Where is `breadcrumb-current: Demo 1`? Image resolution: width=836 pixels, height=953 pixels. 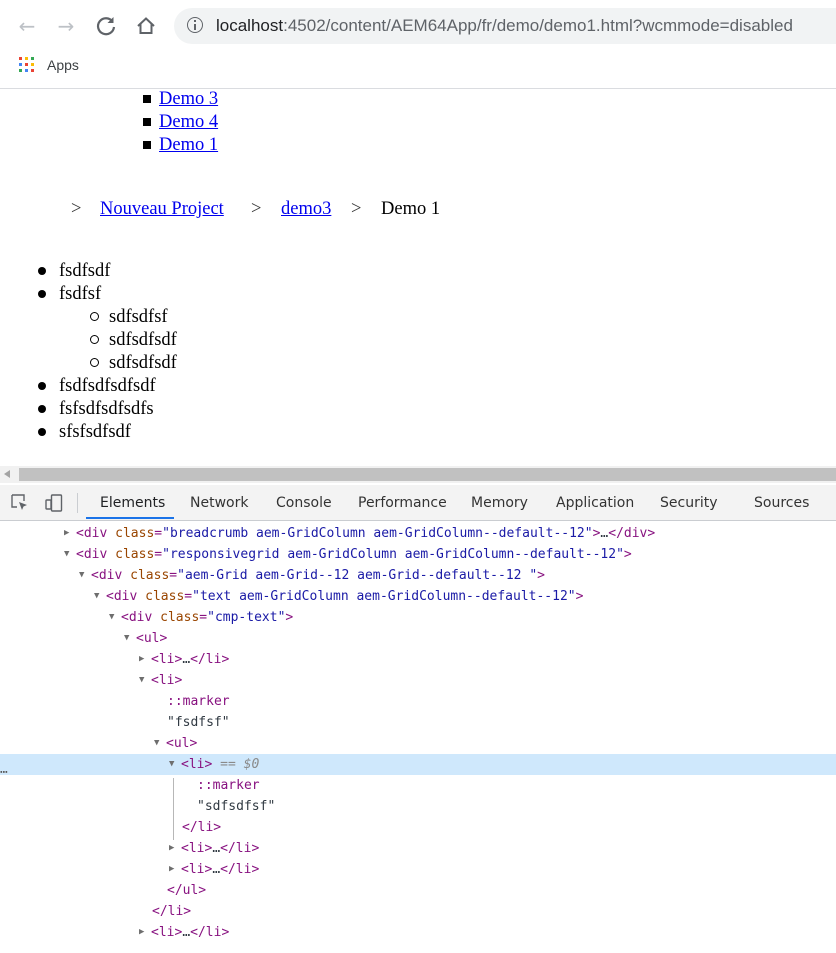
breadcrumb-current: Demo 1 is located at coordinates (411, 209).